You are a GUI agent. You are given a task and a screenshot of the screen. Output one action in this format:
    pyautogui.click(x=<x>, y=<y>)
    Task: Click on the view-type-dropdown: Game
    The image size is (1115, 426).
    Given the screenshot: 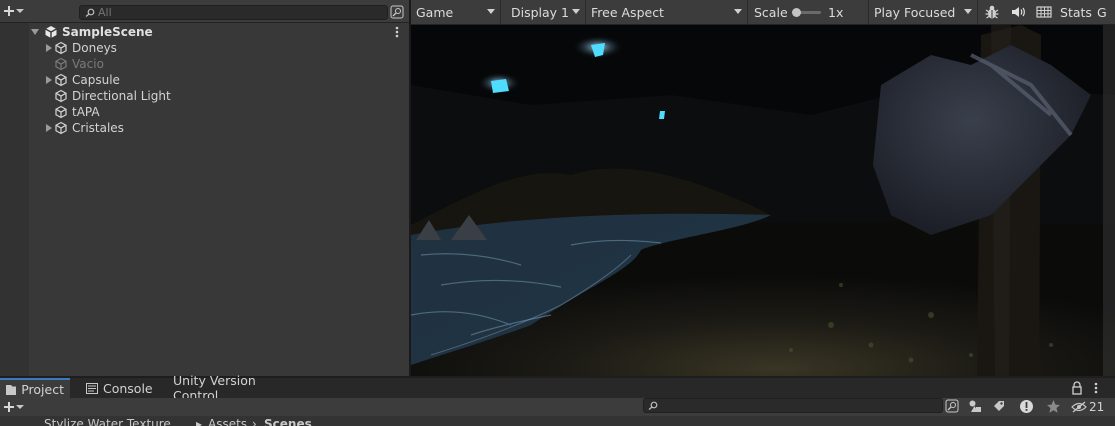 What is the action you would take?
    pyautogui.click(x=456, y=12)
    